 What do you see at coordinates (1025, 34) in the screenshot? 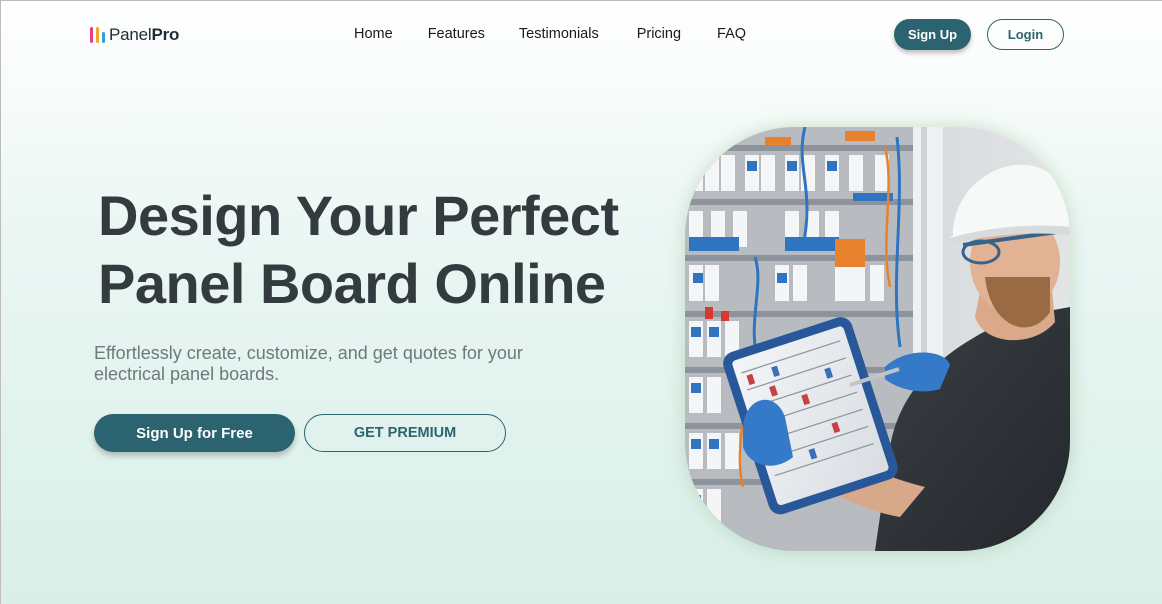
I see `login-button: Login` at bounding box center [1025, 34].